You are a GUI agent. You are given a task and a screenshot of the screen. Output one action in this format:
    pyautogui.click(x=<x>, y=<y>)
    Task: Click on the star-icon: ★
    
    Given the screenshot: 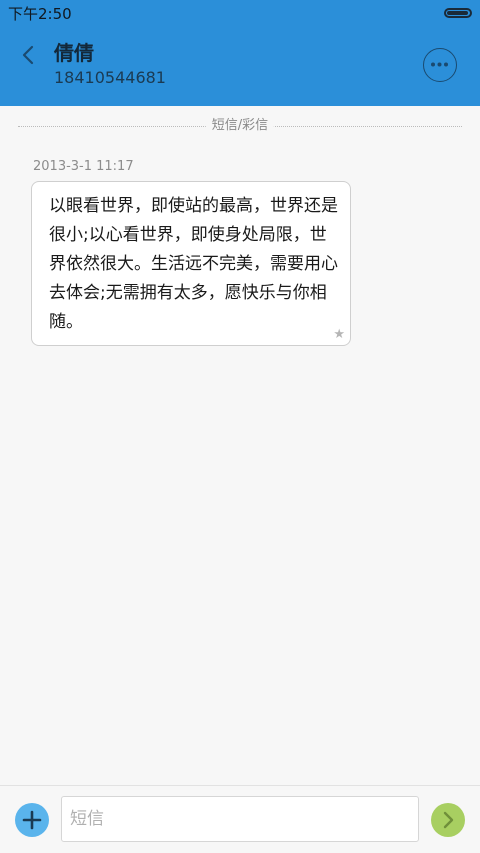 What is the action you would take?
    pyautogui.click(x=339, y=334)
    